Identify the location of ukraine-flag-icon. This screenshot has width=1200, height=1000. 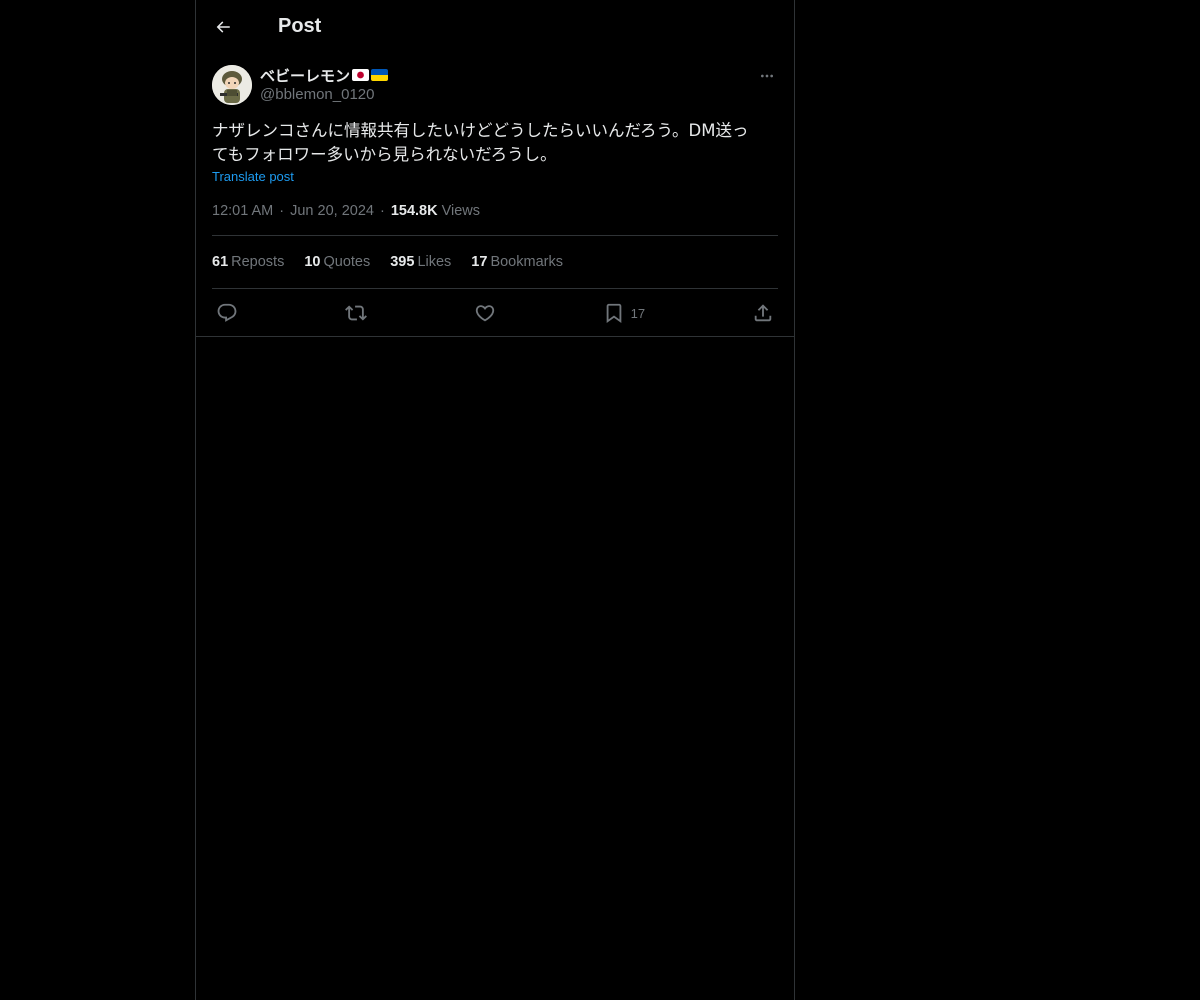
(380, 75).